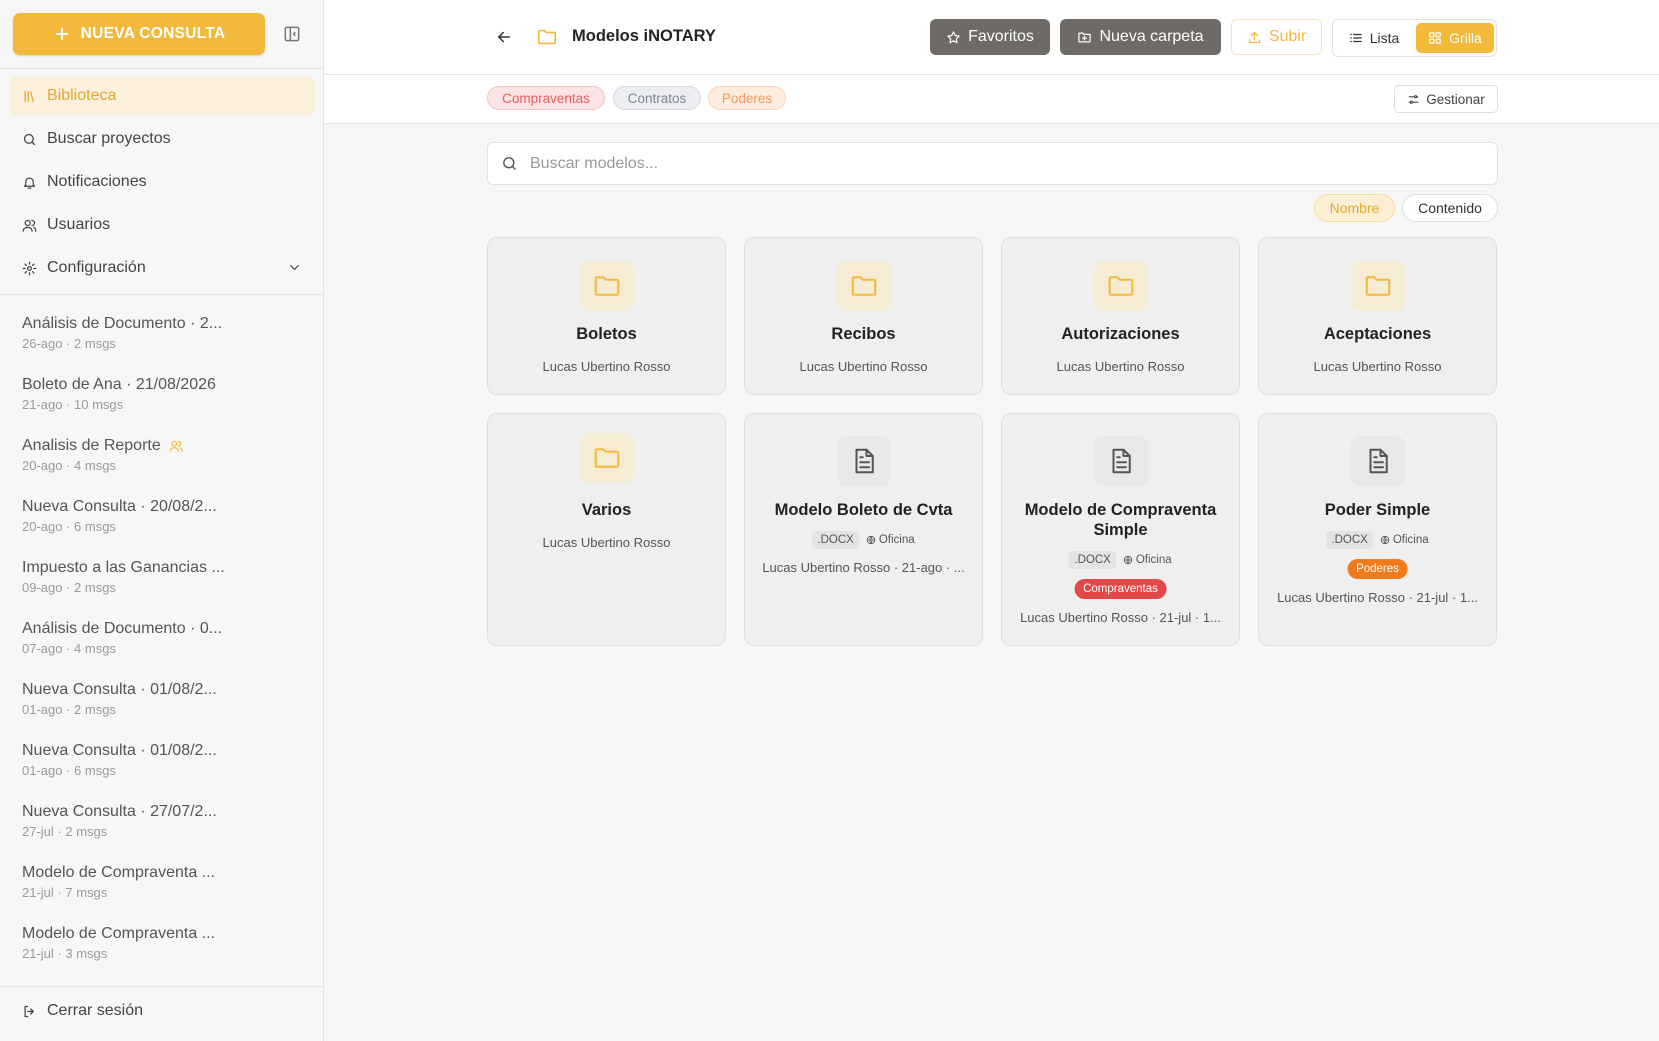  I want to click on tag-contratos: Contratos, so click(657, 98).